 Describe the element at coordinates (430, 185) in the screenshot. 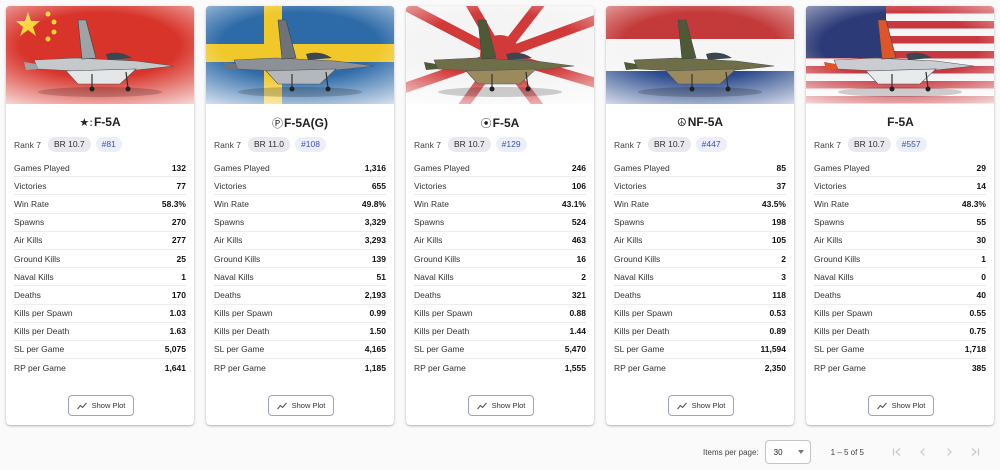

I see `stat-label: Victories` at that location.